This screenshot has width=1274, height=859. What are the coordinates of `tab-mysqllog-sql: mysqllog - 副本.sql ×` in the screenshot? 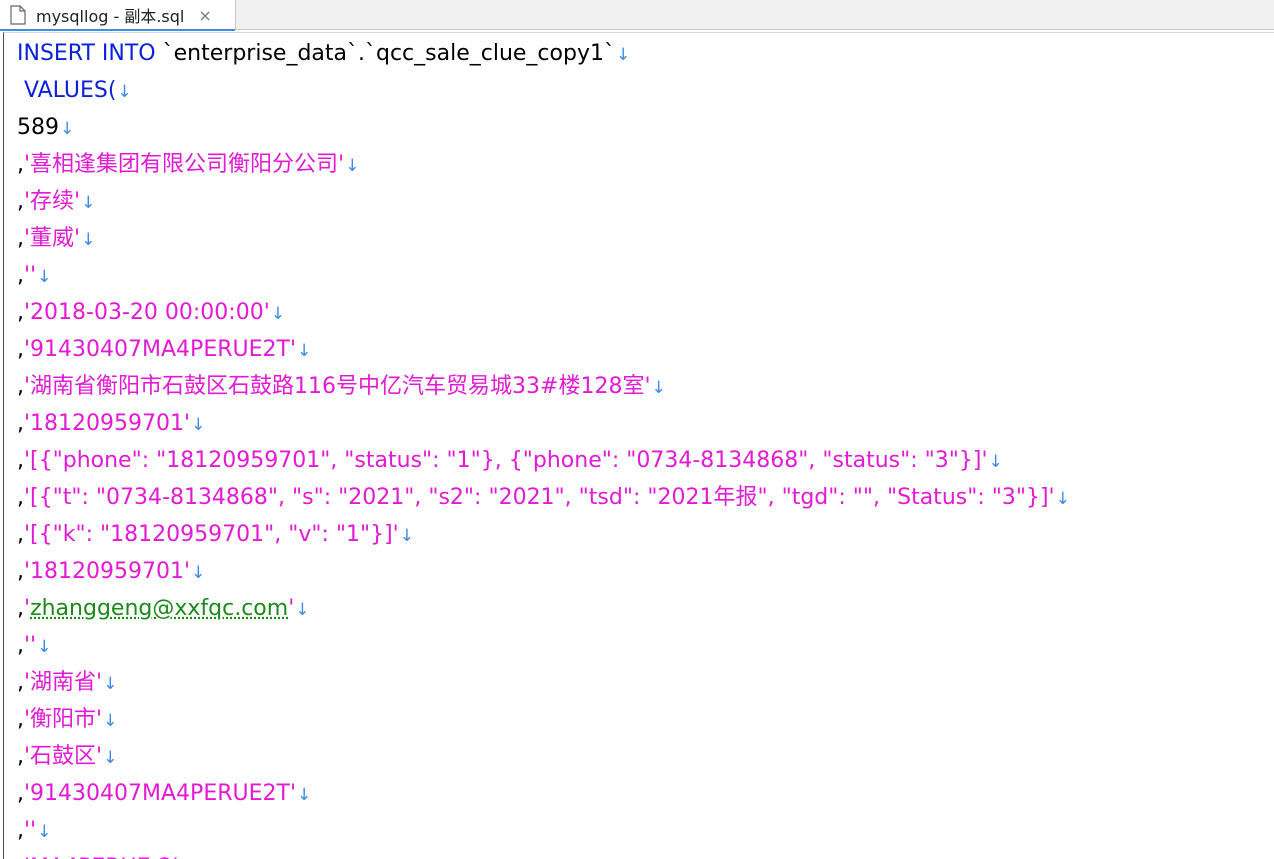 It's located at (118, 15).